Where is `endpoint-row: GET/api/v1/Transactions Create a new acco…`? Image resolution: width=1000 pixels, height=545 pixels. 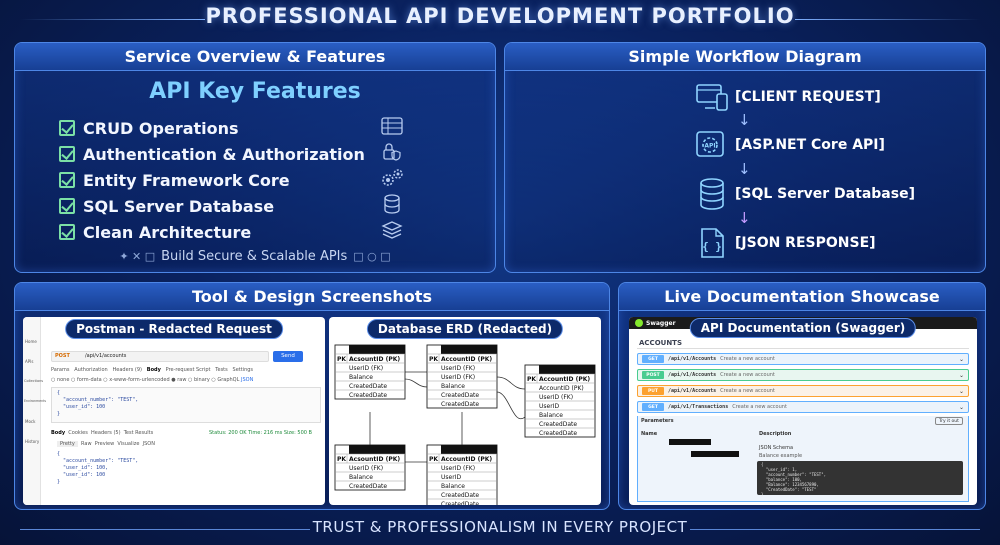
endpoint-row: GET/api/v1/Transactions Create a new acco… is located at coordinates (803, 407).